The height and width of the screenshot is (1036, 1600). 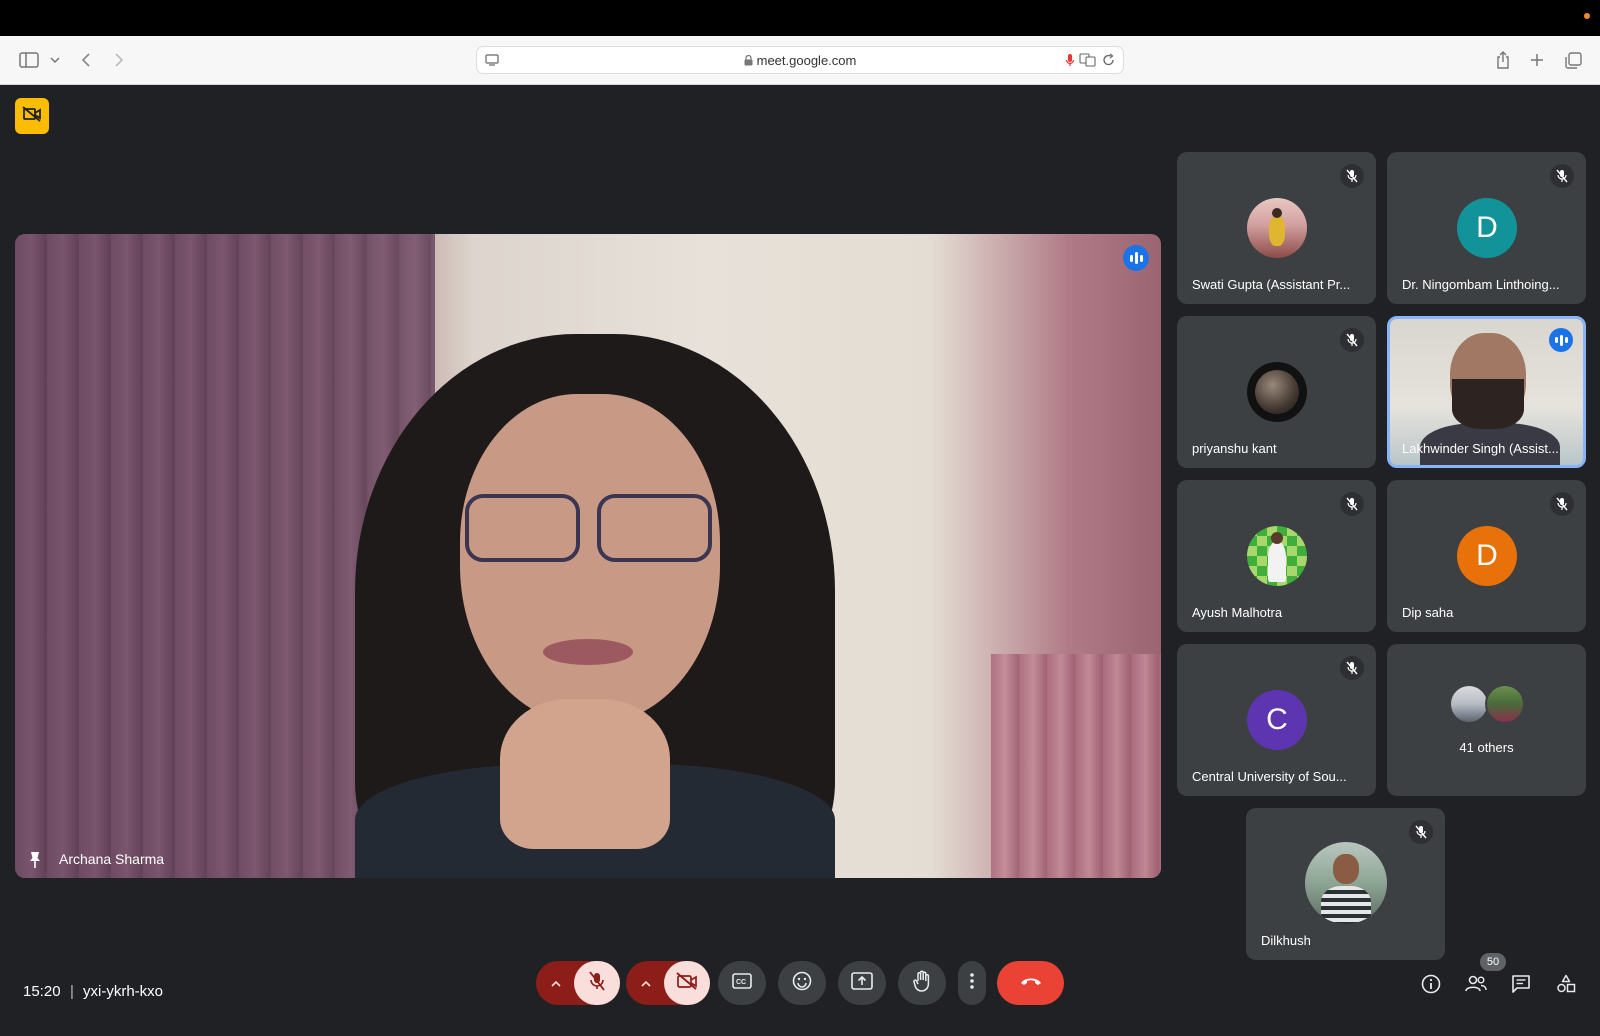 I want to click on captions-button: CC, so click(x=742, y=983).